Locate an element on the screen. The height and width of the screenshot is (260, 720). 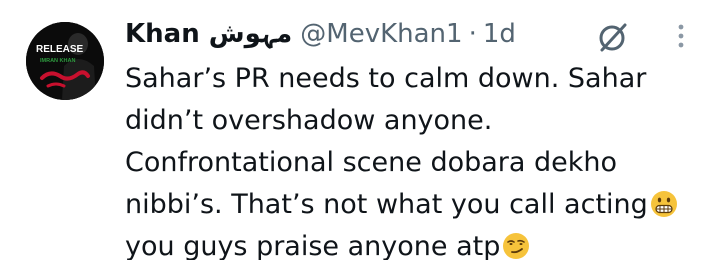
avatar: RELEASE IMRAN KHAN is located at coordinates (65, 61).